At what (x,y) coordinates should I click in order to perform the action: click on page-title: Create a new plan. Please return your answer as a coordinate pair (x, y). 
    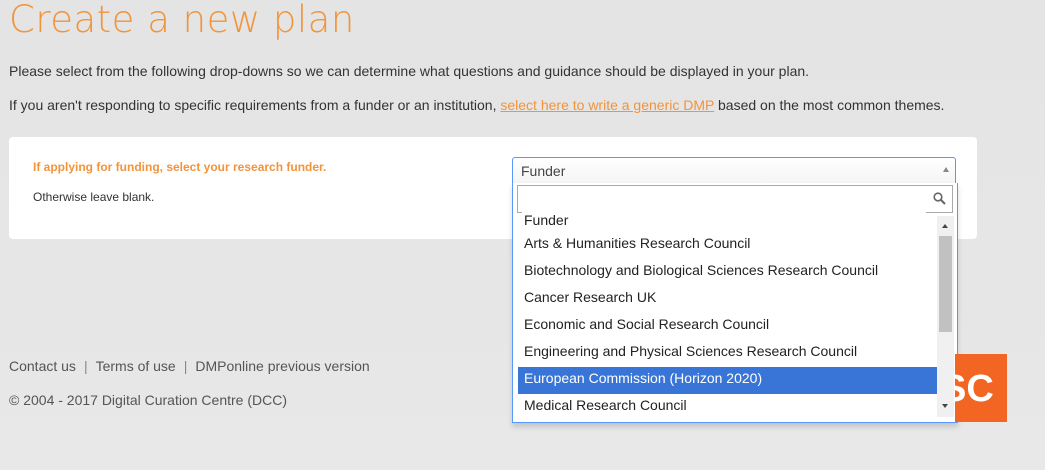
    Looking at the image, I should click on (182, 20).